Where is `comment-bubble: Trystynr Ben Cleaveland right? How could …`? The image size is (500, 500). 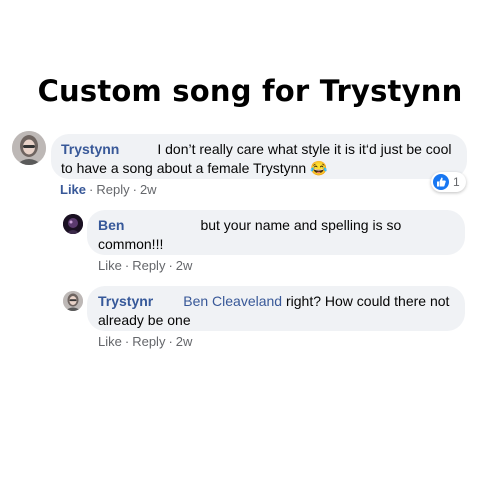 comment-bubble: Trystynr Ben Cleaveland right? How could … is located at coordinates (276, 308).